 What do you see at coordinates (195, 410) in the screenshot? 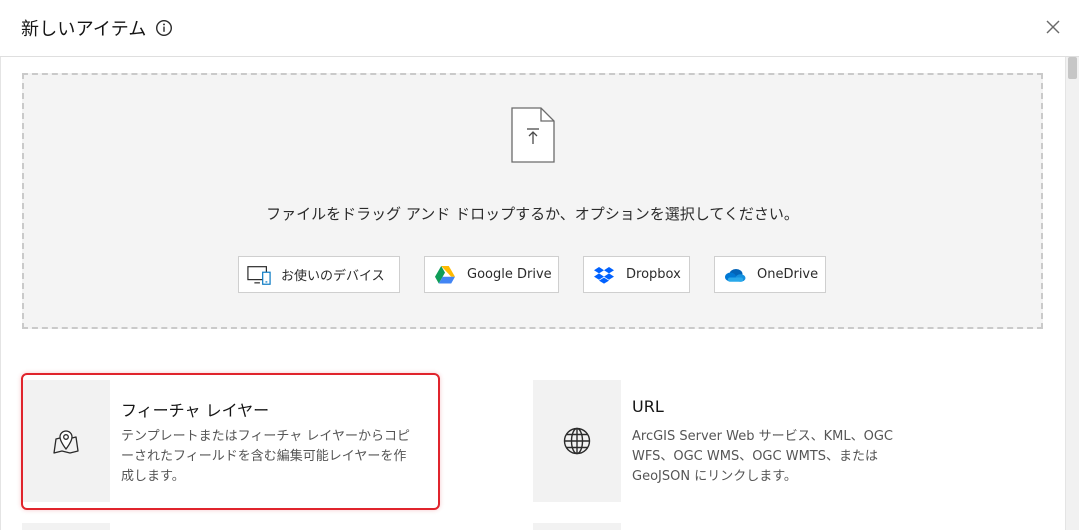
I see `option-title: フィーチャ レイヤー` at bounding box center [195, 410].